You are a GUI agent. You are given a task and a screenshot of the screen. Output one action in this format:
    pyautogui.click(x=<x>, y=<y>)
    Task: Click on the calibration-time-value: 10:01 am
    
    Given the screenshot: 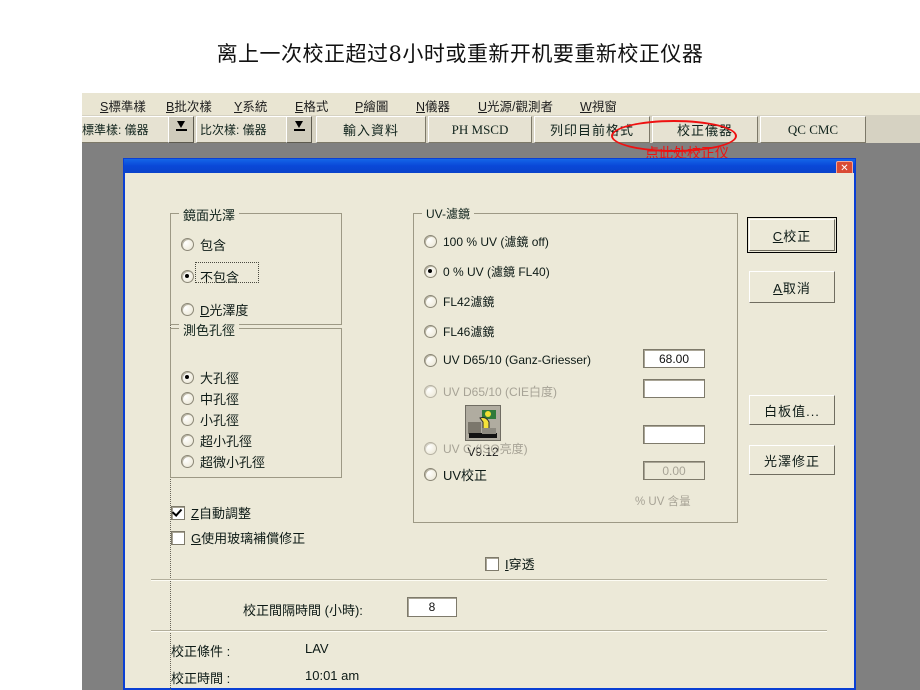 What is the action you would take?
    pyautogui.click(x=332, y=675)
    